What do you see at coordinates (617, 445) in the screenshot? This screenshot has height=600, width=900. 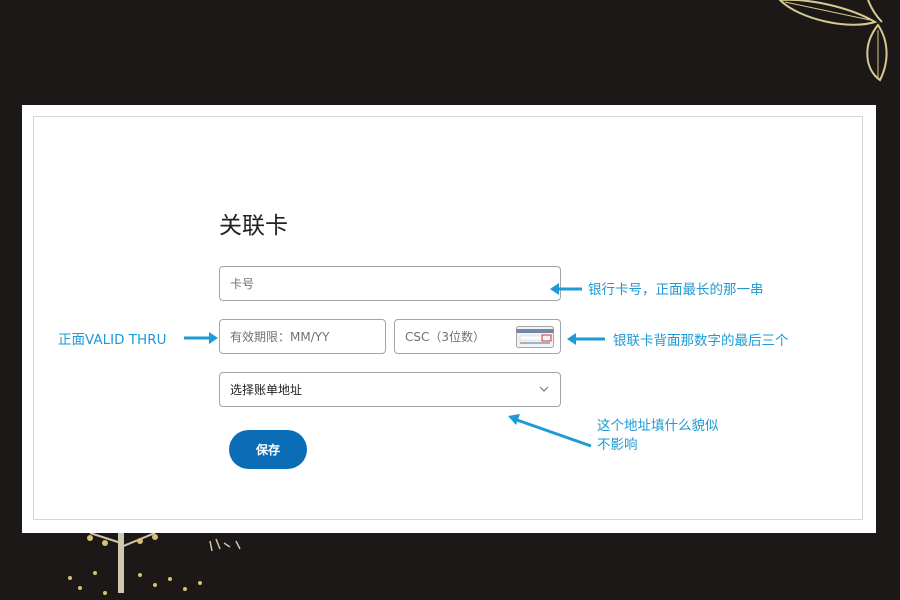 I see `address-annotation-line2: 不影响` at bounding box center [617, 445].